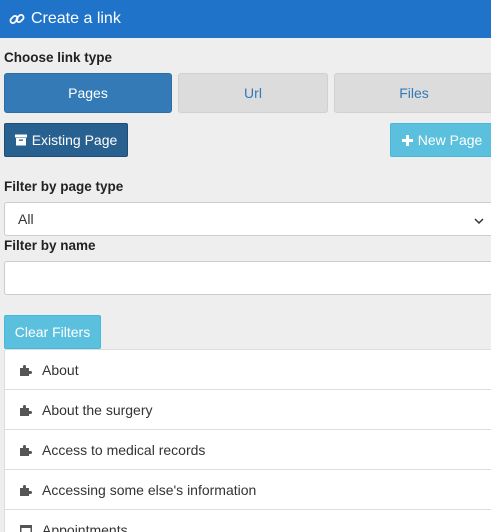 The image size is (491, 532). I want to click on page-list-item: About the surgery, so click(247, 409).